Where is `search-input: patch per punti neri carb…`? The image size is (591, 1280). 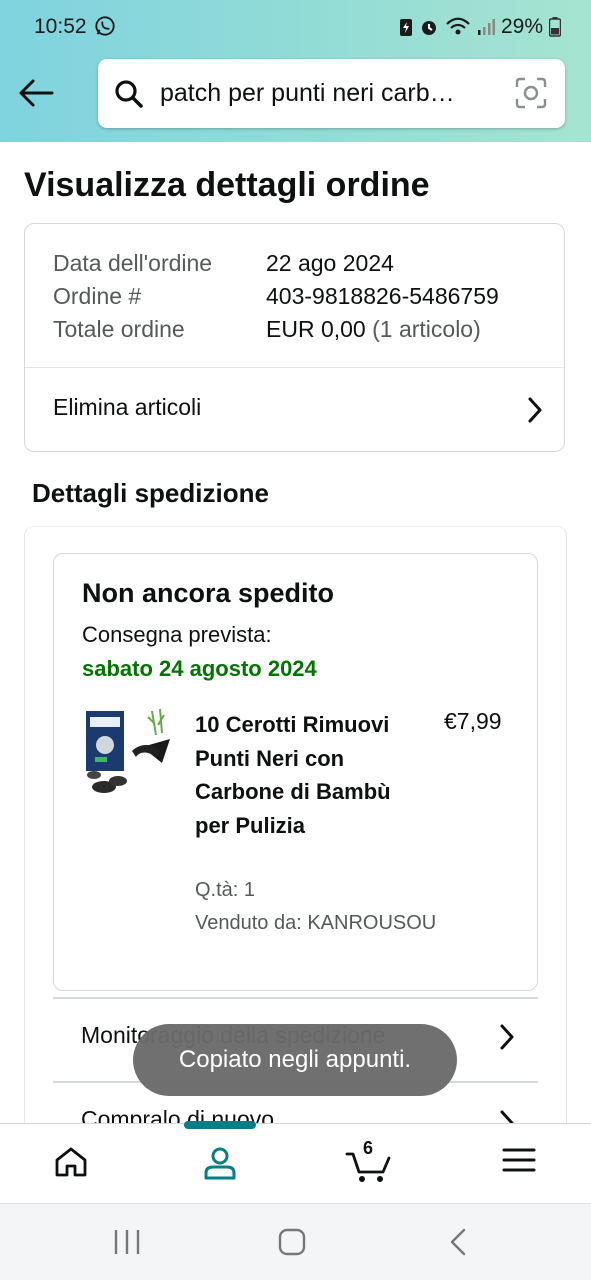
search-input: patch per punti neri carb… is located at coordinates (325, 93).